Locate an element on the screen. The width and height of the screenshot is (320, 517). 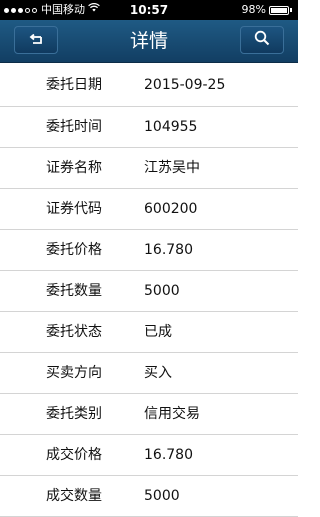
detail-row: 委托价格 16.780 is located at coordinates (149, 250).